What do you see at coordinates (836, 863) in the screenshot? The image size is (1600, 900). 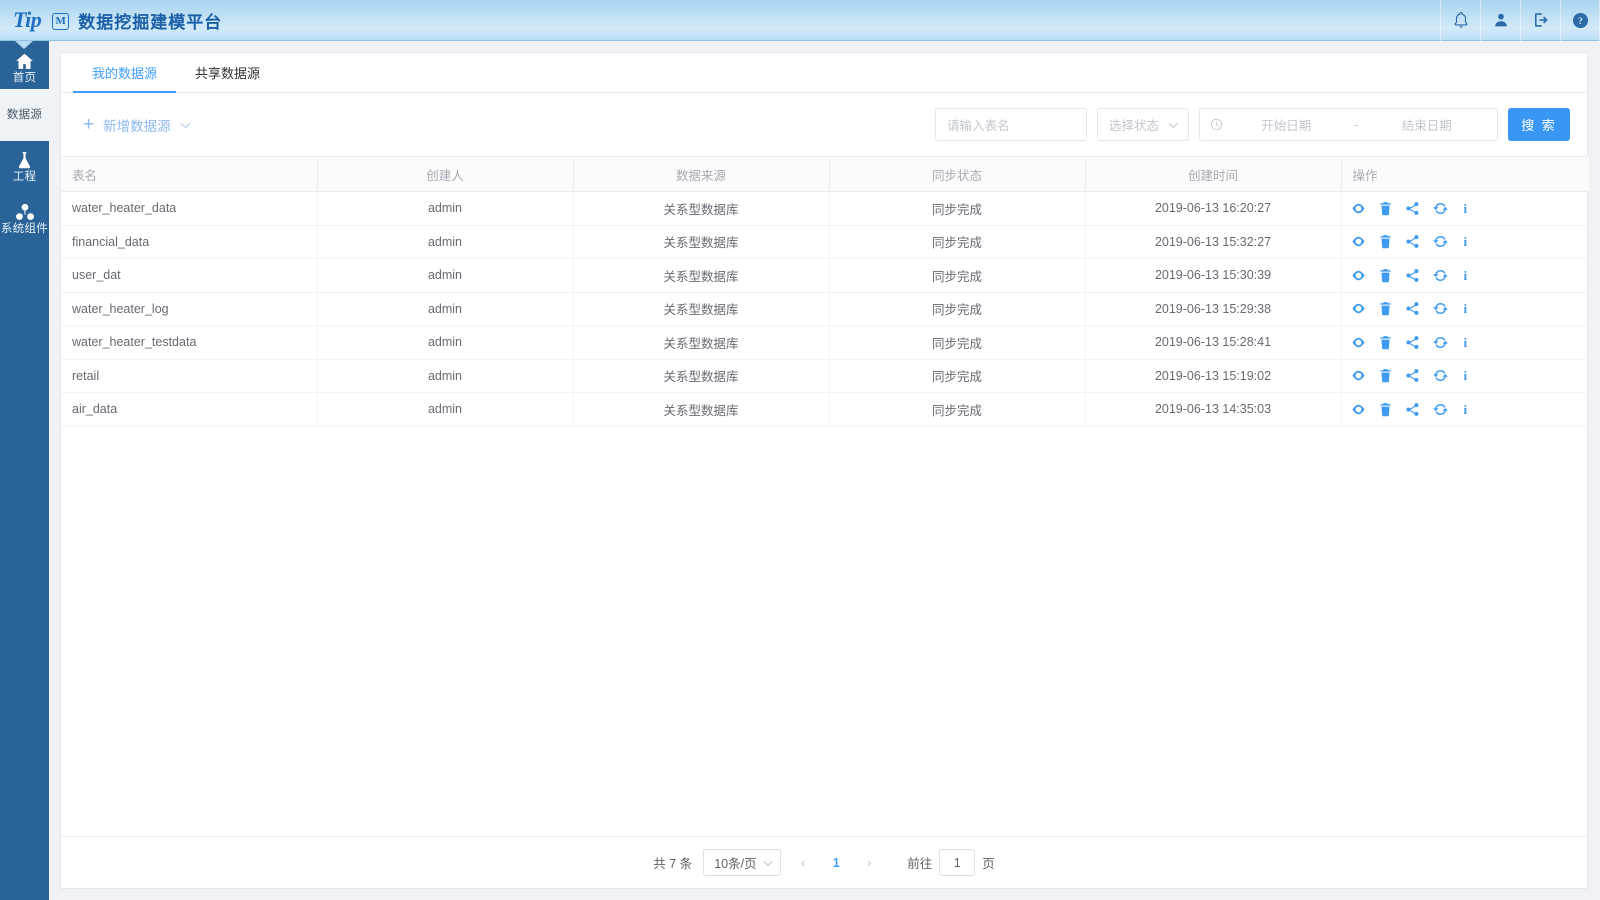 I see `pagination-page-1: 1` at bounding box center [836, 863].